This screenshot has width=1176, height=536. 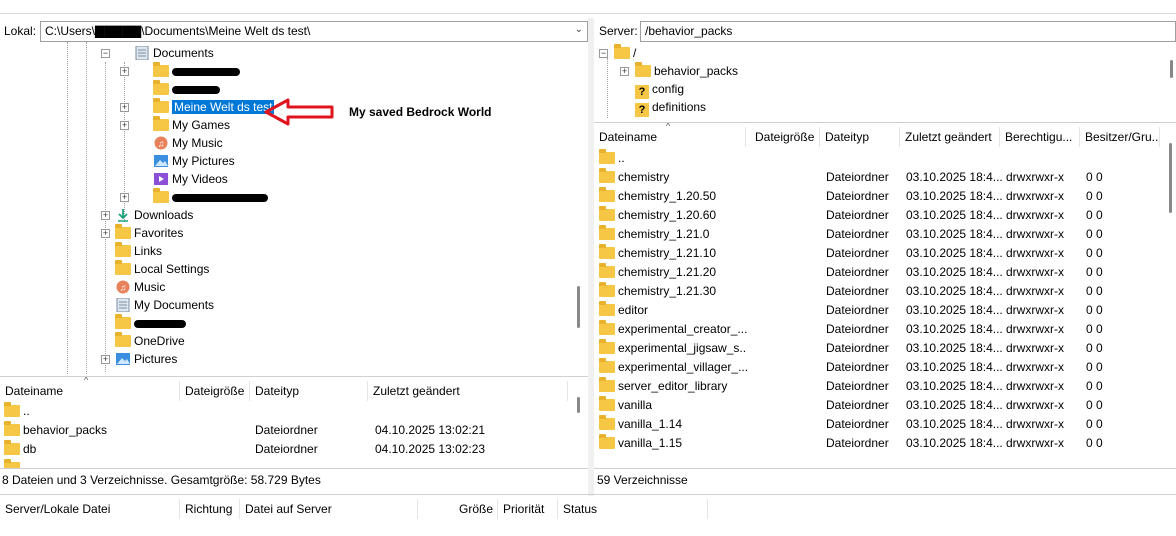 What do you see at coordinates (950, 137) in the screenshot?
I see `remote-col-modified: Zuletzt geändert` at bounding box center [950, 137].